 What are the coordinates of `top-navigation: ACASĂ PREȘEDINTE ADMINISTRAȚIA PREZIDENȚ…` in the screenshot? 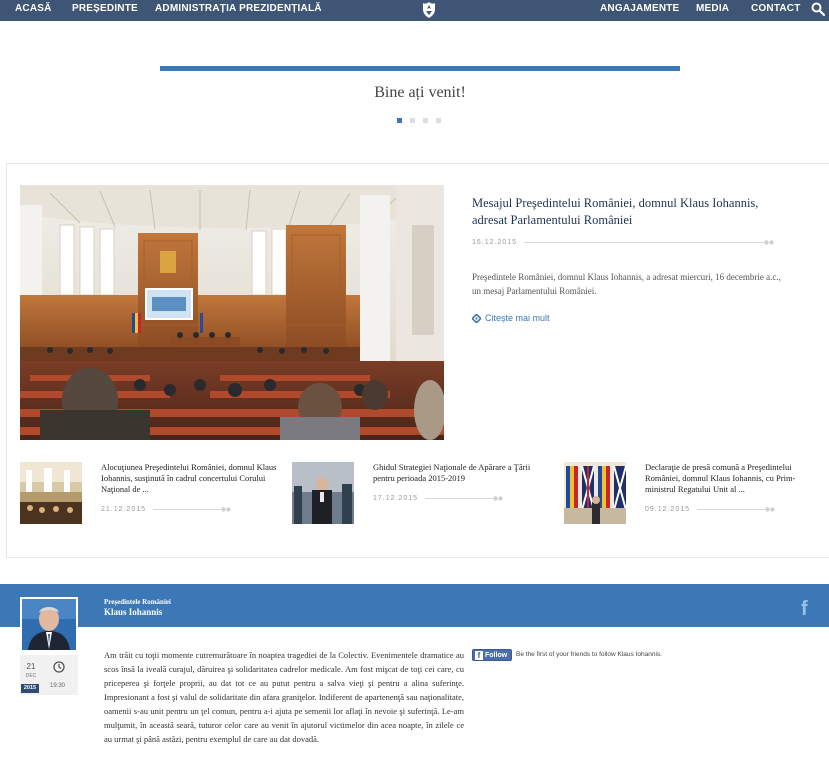 It's located at (414, 10).